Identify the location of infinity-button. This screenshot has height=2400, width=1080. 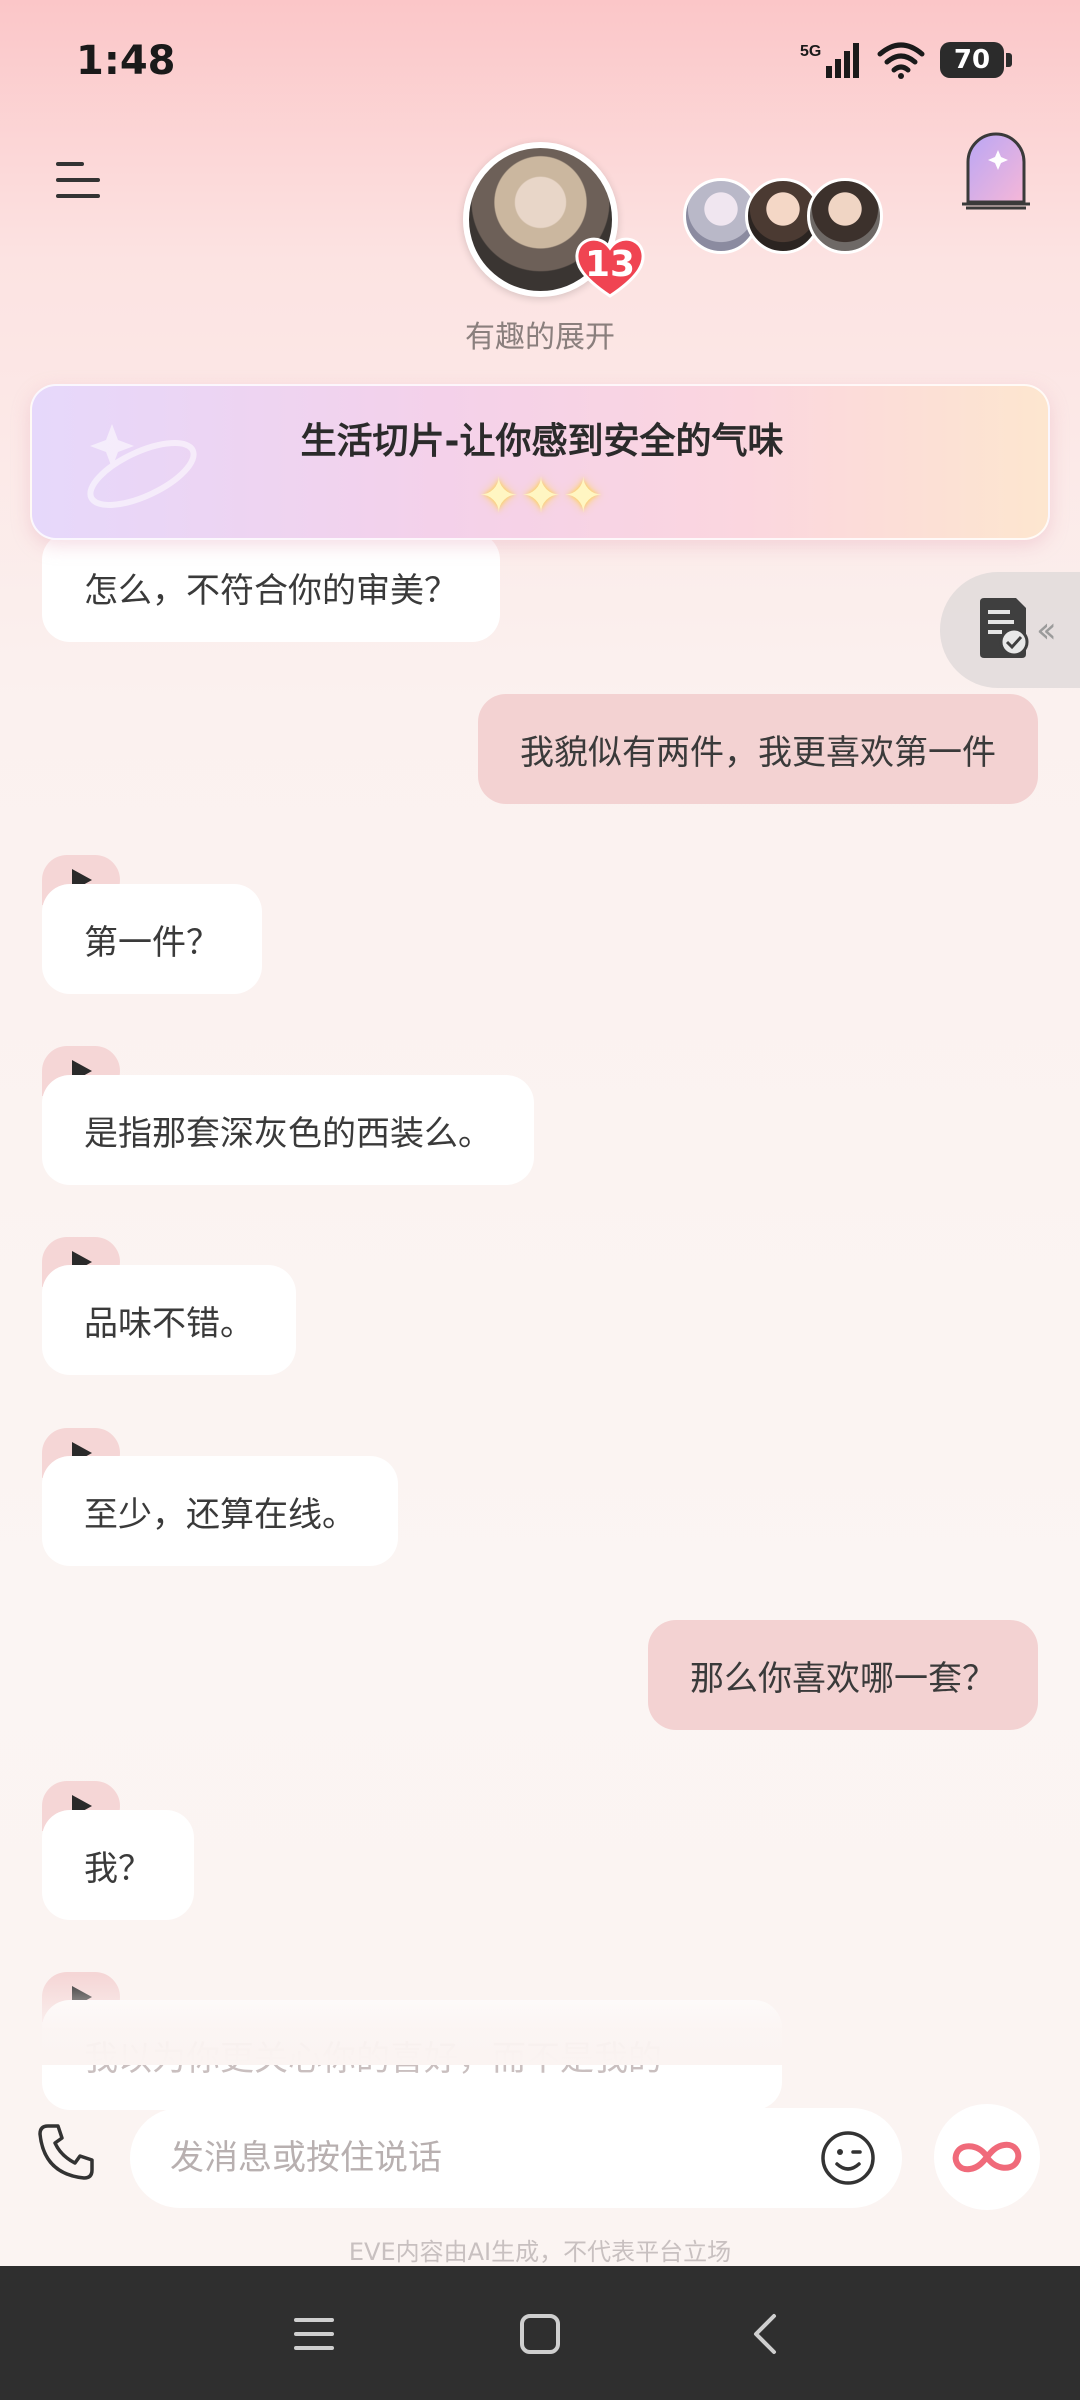
(987, 2157).